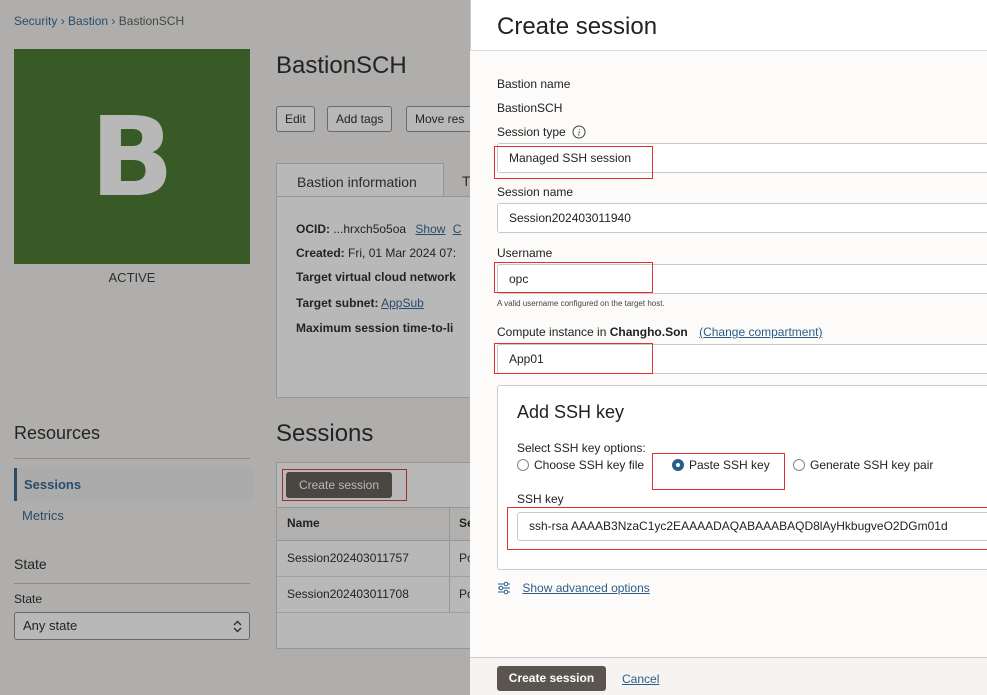 The image size is (987, 695). I want to click on ssh-key-label: SSH key, so click(540, 499).